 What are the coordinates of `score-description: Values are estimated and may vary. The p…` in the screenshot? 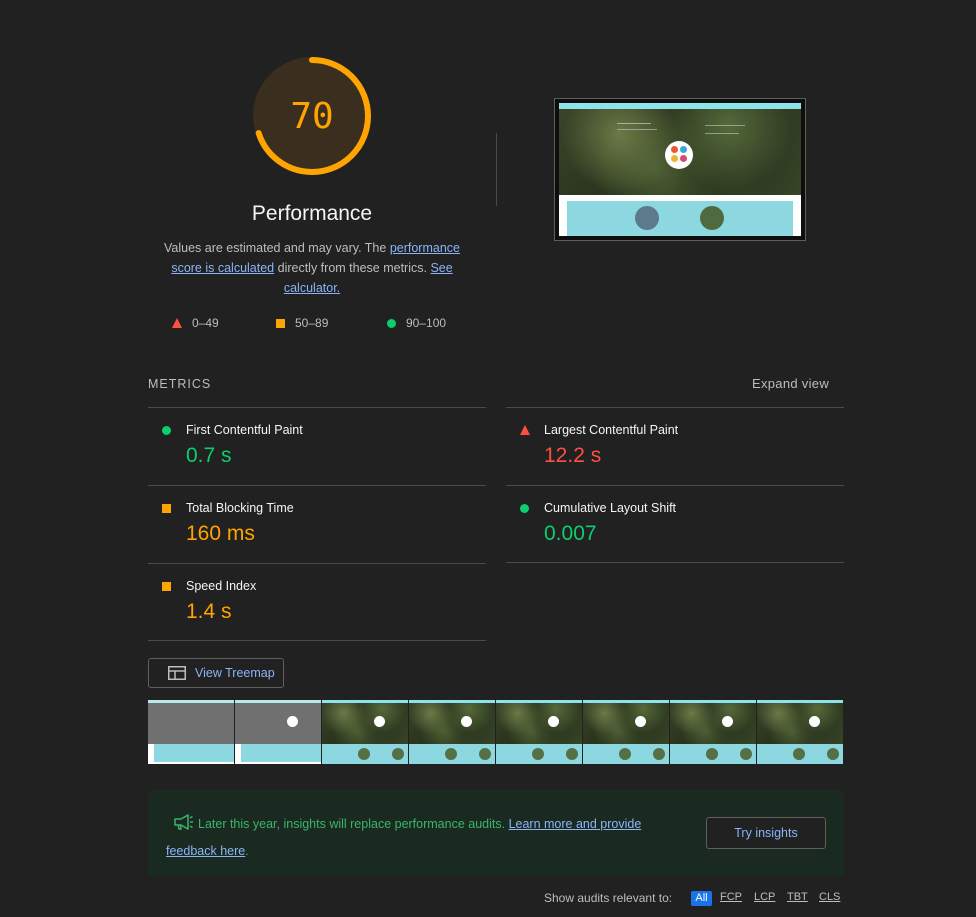 It's located at (312, 268).